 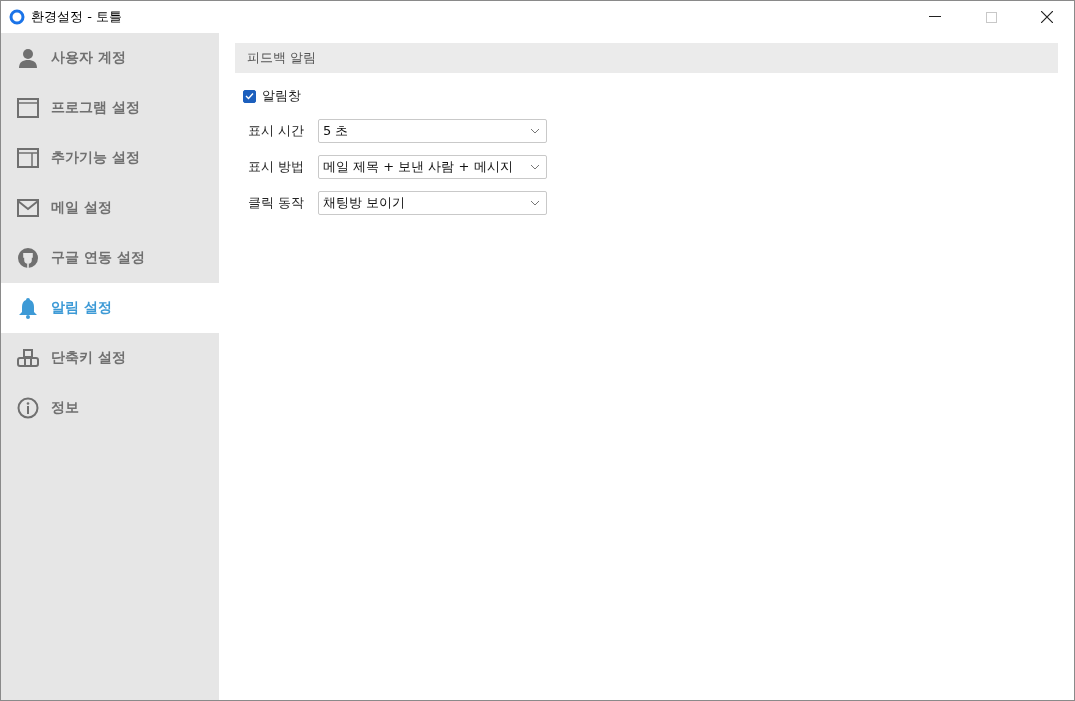 What do you see at coordinates (28, 308) in the screenshot?
I see `bell-icon` at bounding box center [28, 308].